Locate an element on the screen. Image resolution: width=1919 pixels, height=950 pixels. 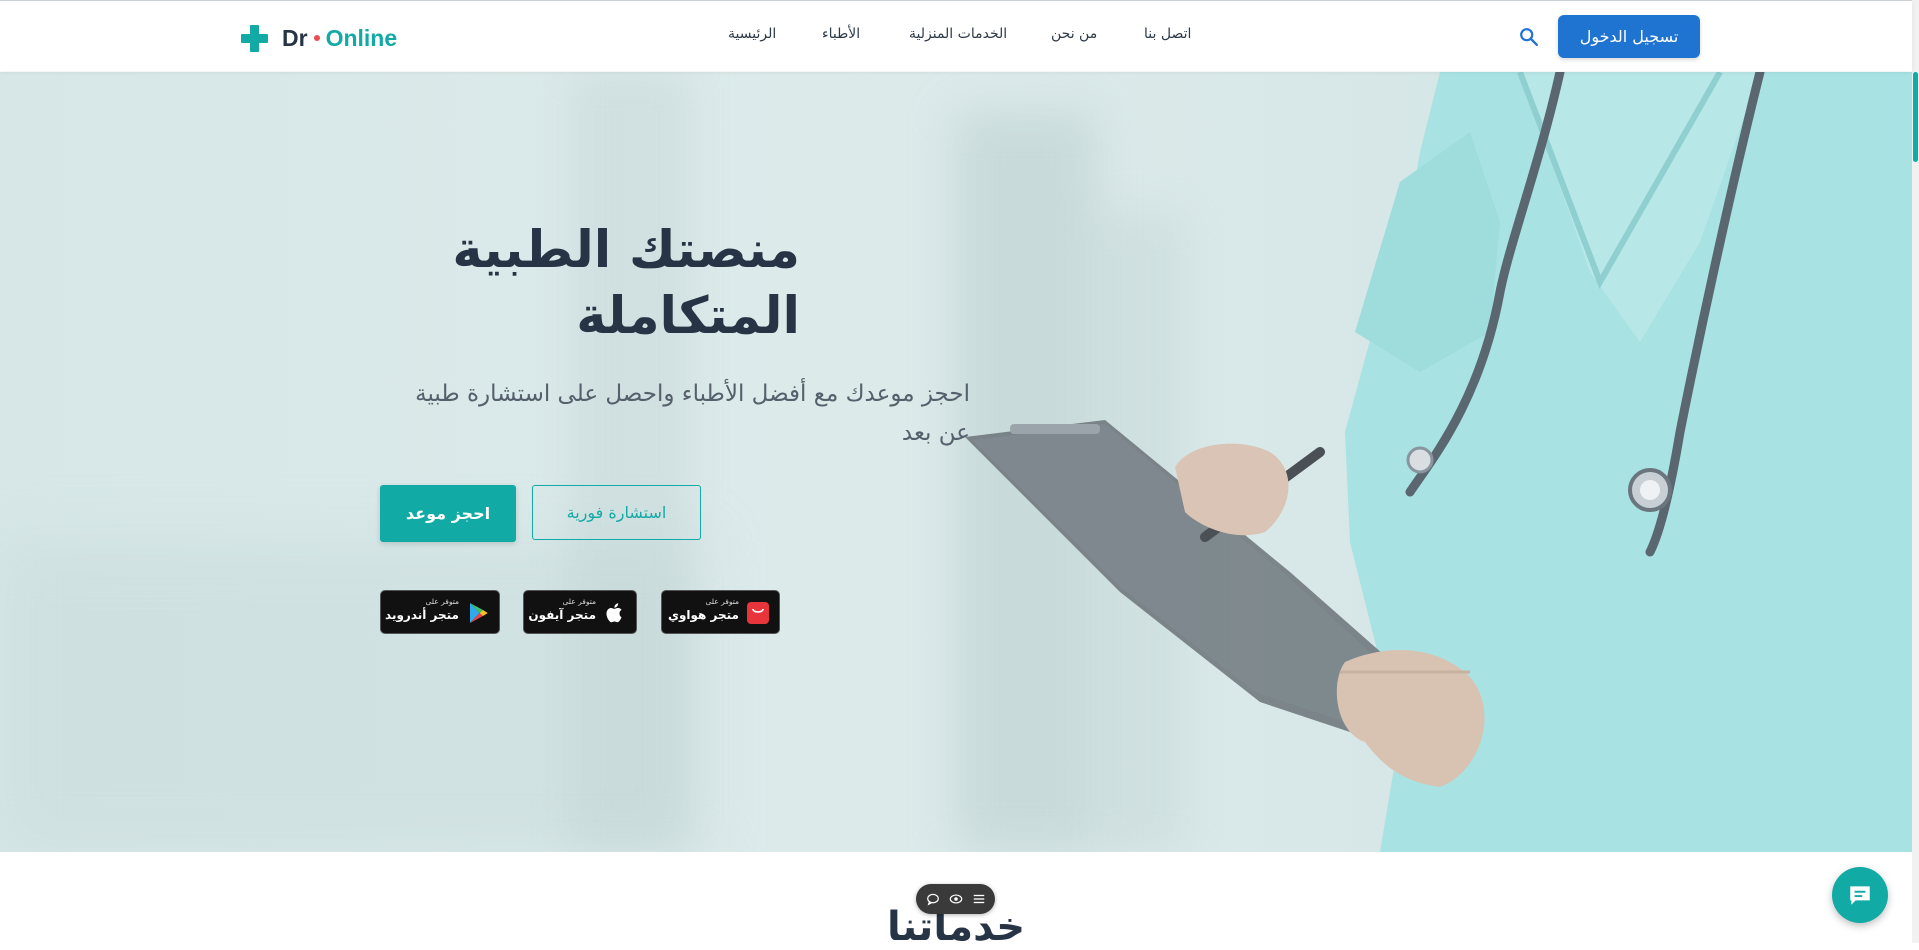
chat-button is located at coordinates (1860, 895).